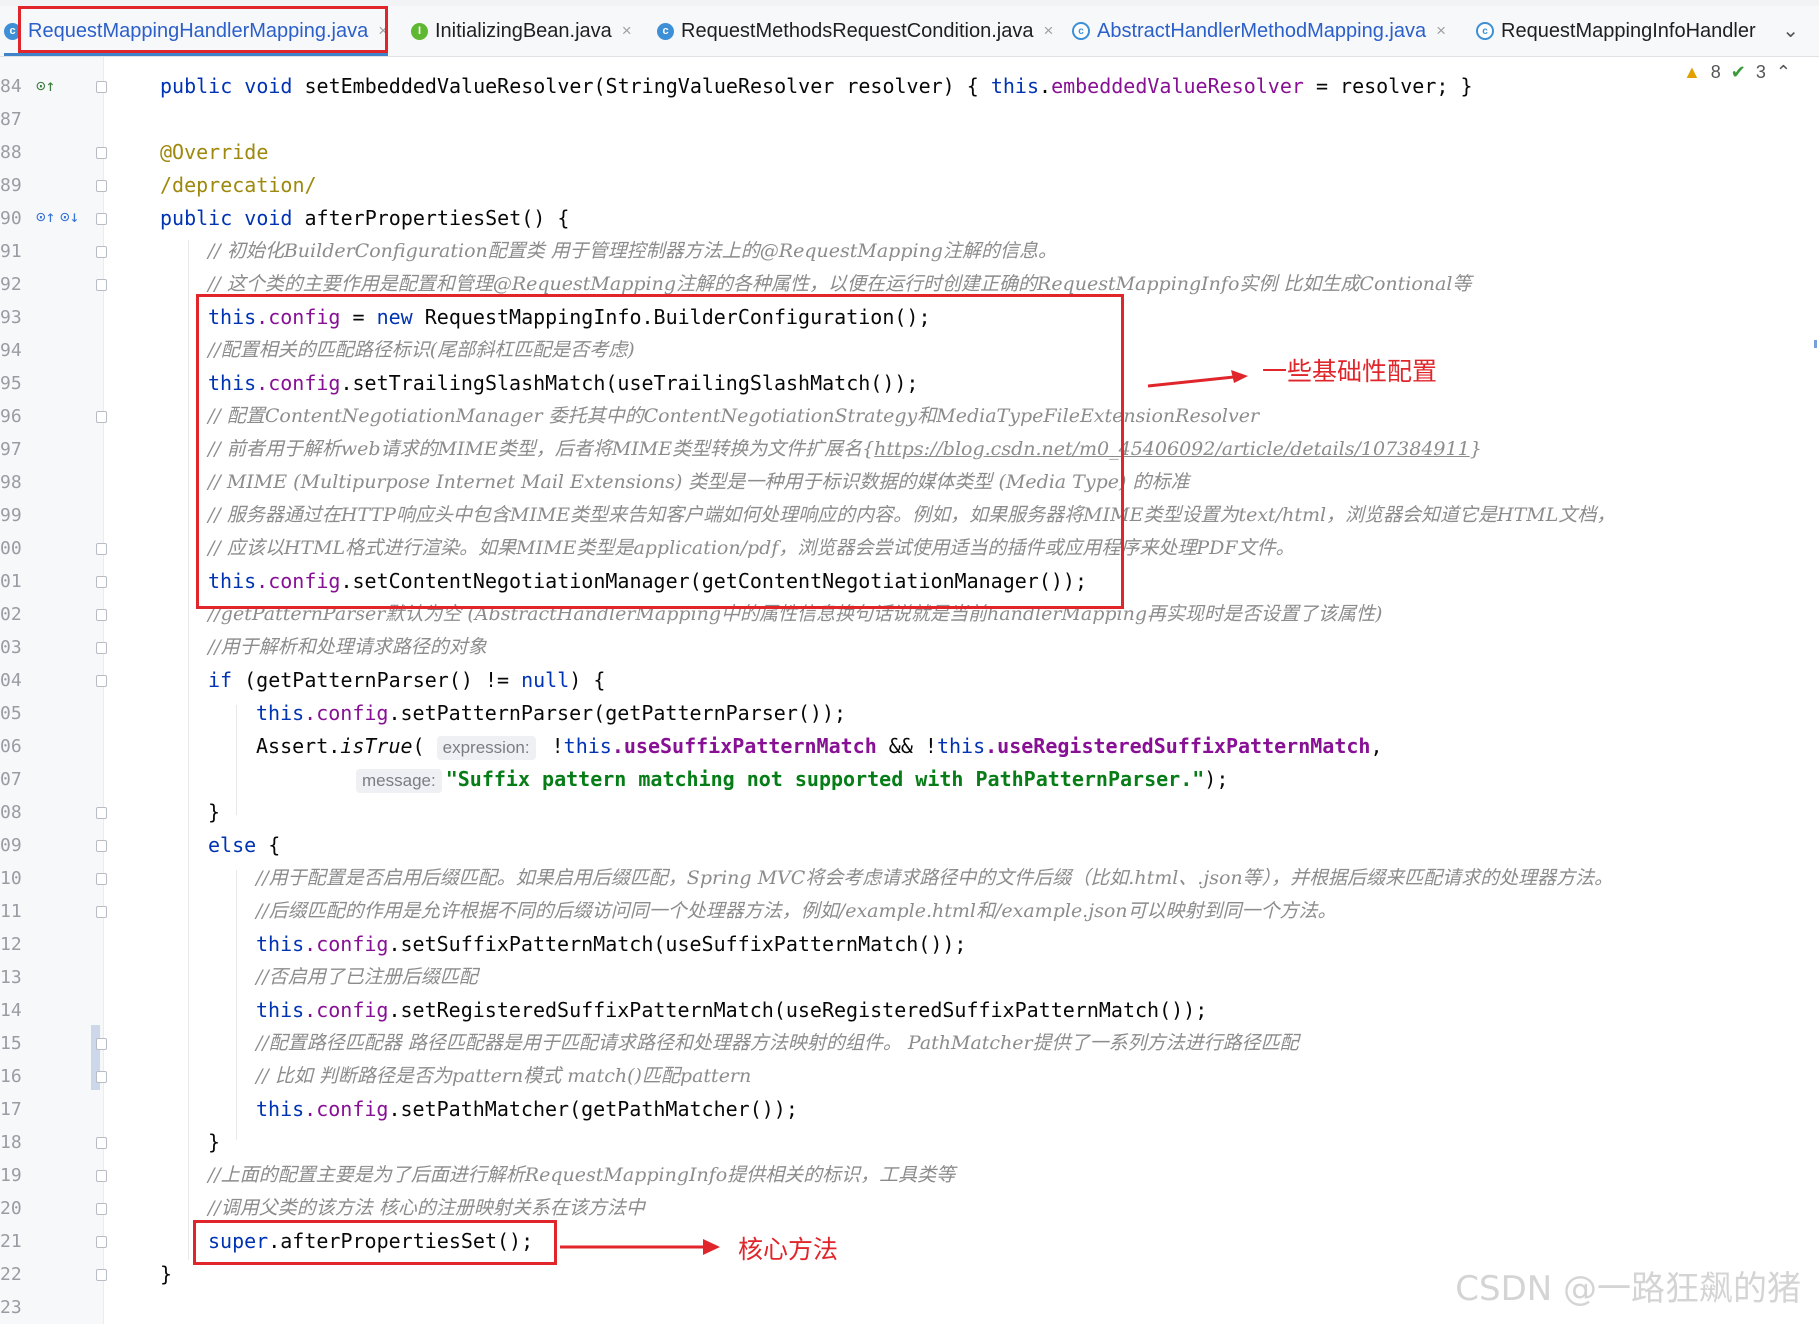  What do you see at coordinates (244, 845) in the screenshot?
I see `code-line: else {` at bounding box center [244, 845].